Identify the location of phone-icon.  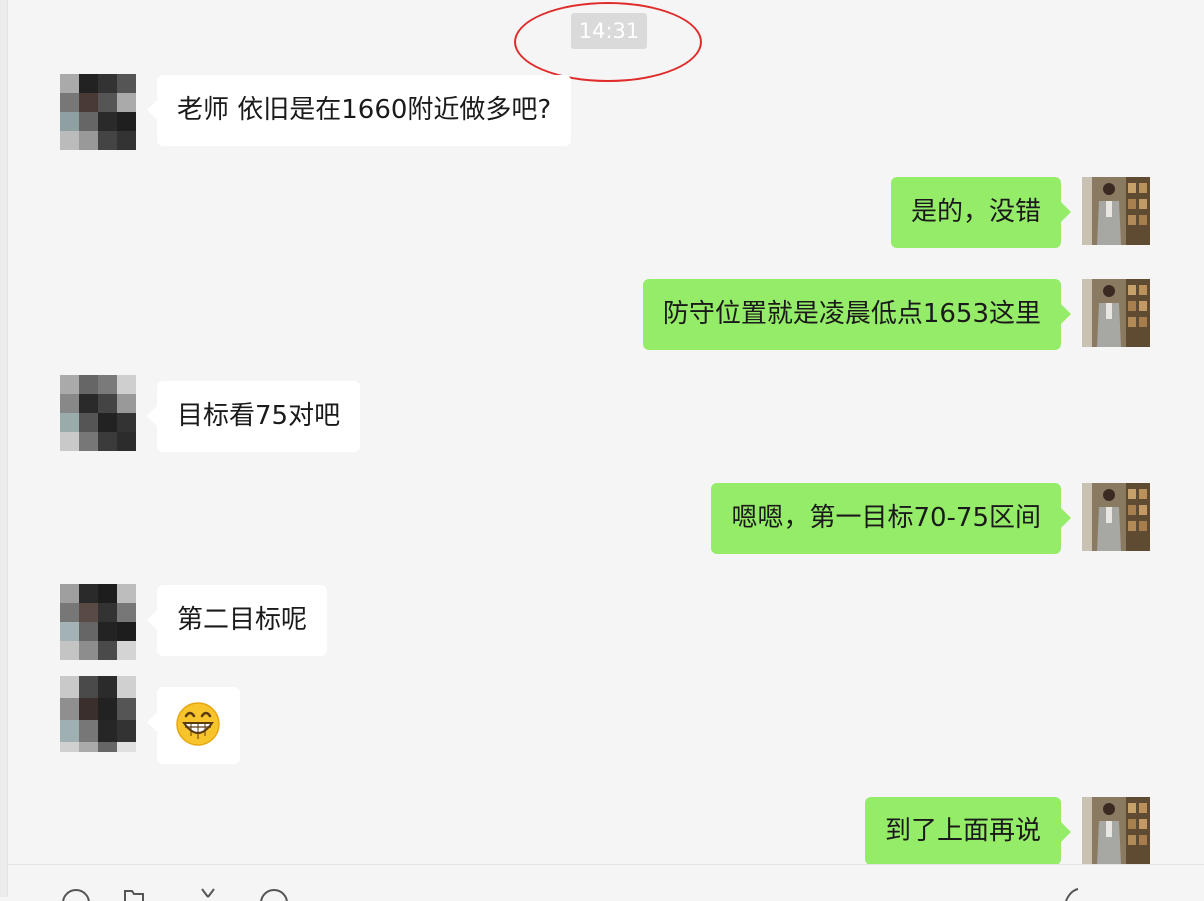
(1072, 894).